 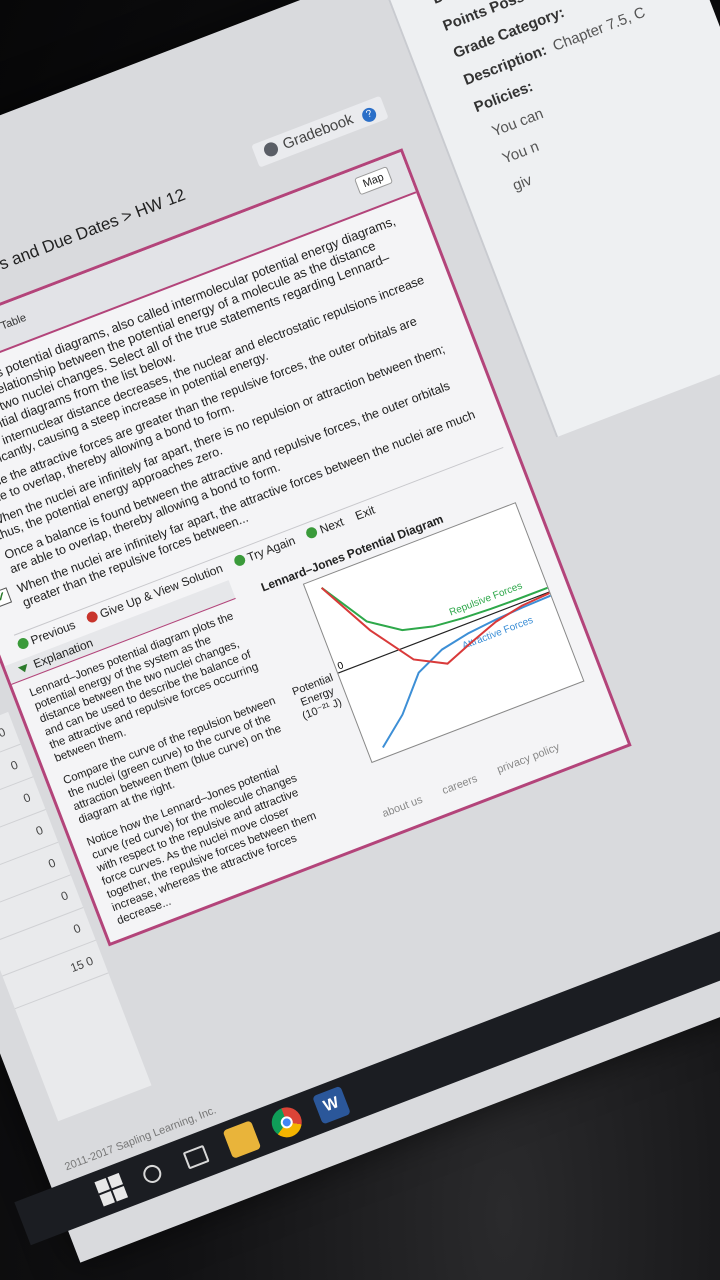 I want to click on chart-plot: 0Repulsive ForcesAttractive Forces, so click(x=443, y=633).